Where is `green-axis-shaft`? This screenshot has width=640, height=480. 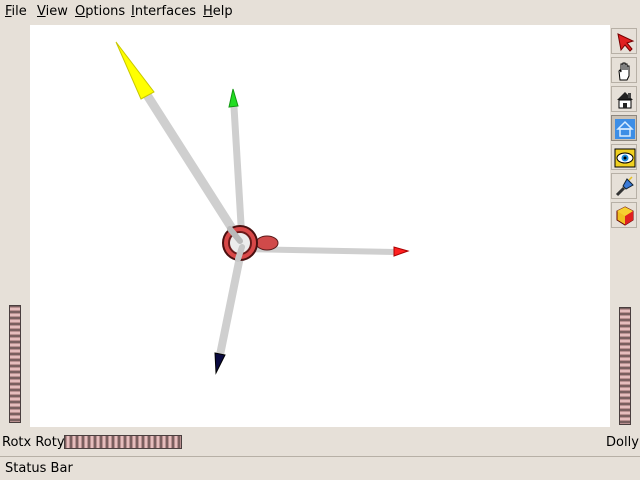 green-axis-shaft is located at coordinates (238, 174).